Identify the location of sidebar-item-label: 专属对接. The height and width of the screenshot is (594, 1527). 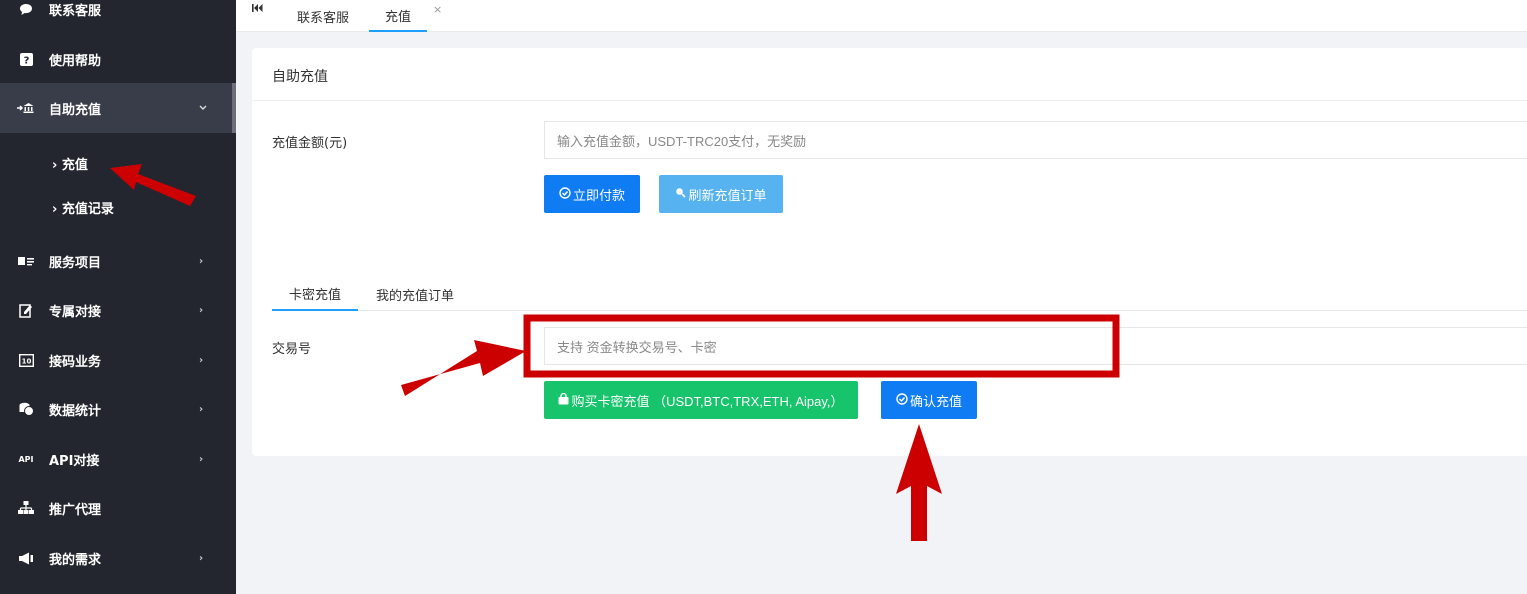
(75, 312).